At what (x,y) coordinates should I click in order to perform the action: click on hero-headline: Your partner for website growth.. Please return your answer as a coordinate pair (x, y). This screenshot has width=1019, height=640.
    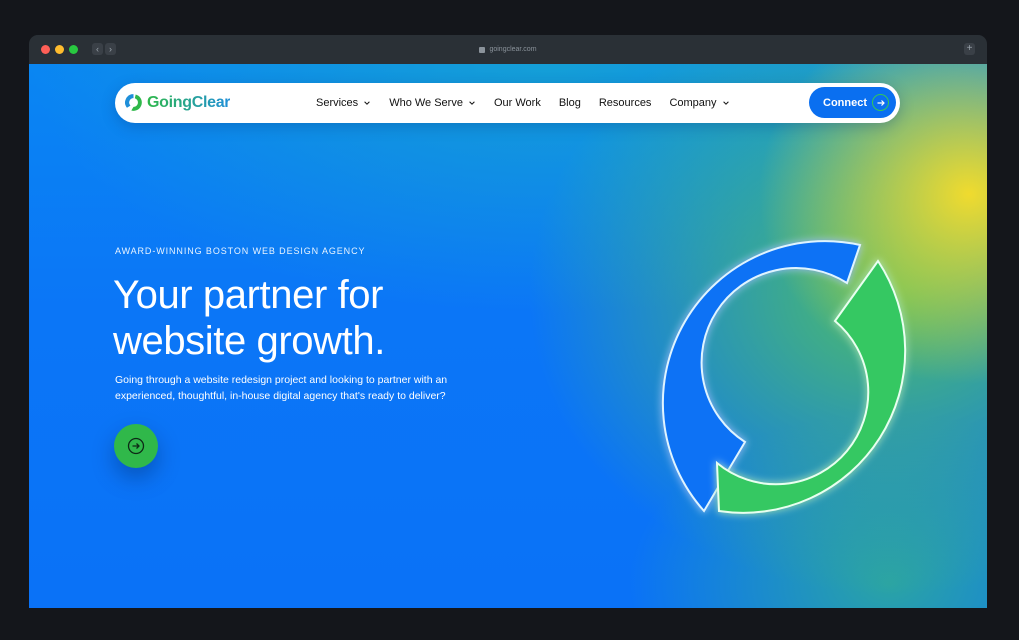
    Looking at the image, I should click on (323, 318).